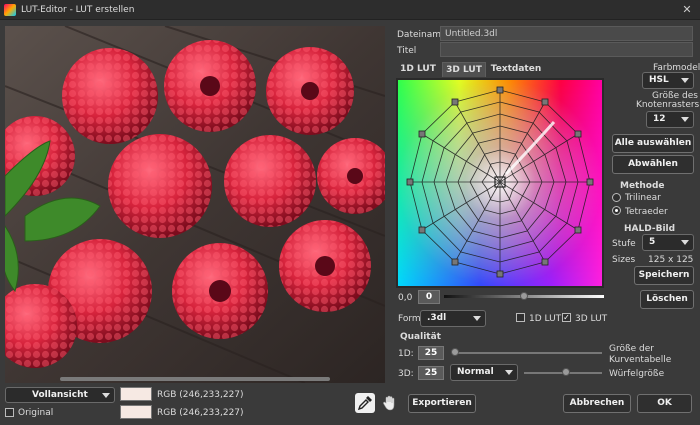  What do you see at coordinates (653, 164) in the screenshot?
I see `deselect-button: Abwählen` at bounding box center [653, 164].